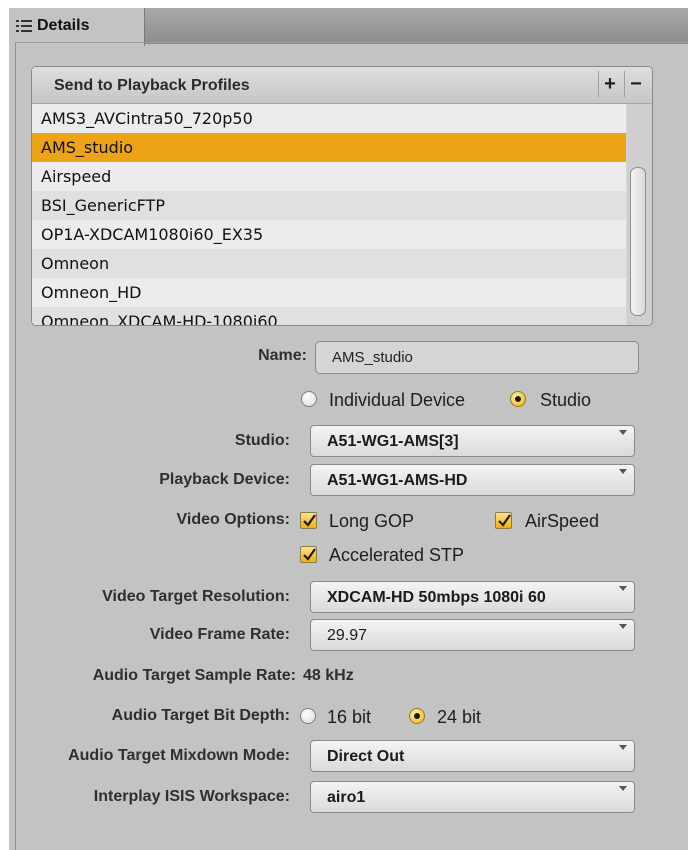 Image resolution: width=688 pixels, height=850 pixels. What do you see at coordinates (397, 555) in the screenshot?
I see `accelerated-stp-label: Accelerated STP` at bounding box center [397, 555].